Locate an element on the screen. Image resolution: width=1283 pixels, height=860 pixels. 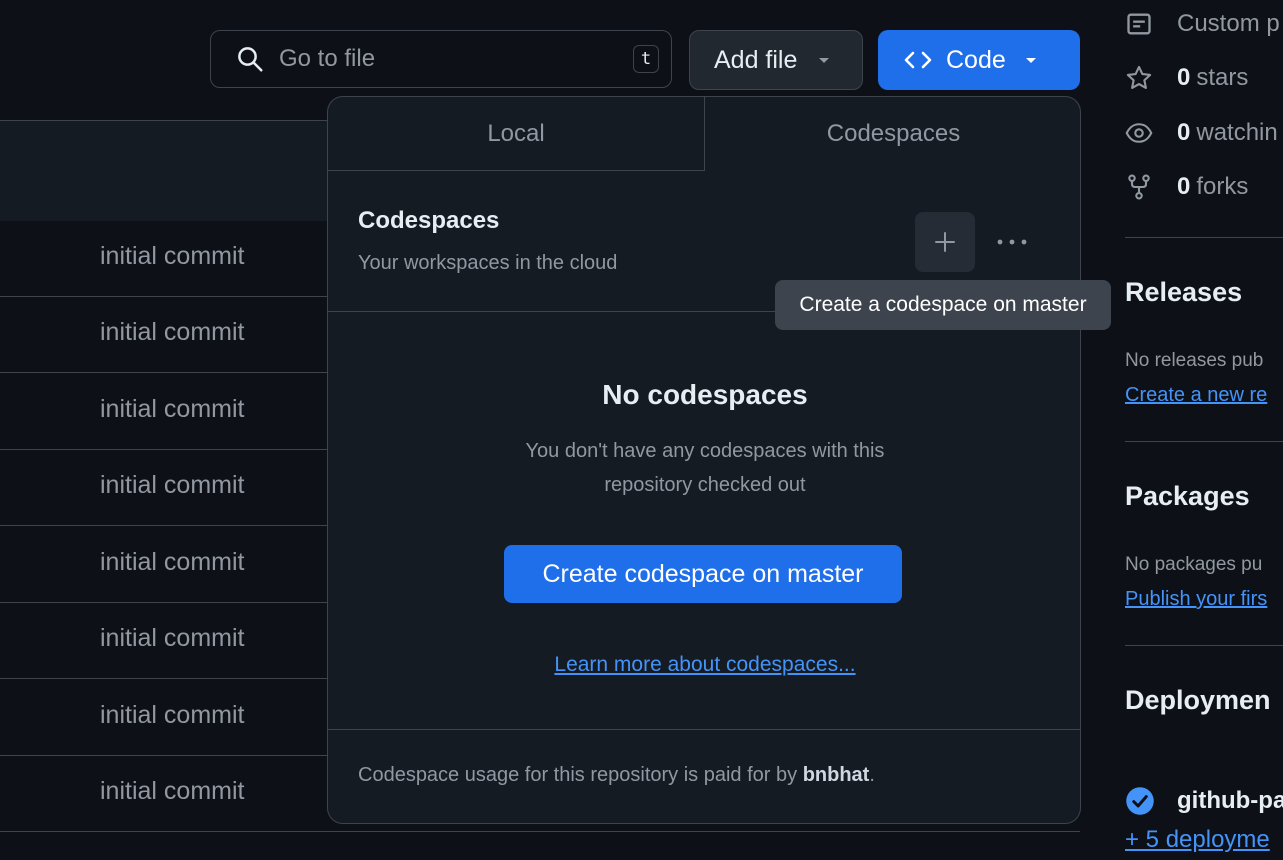
packages-note: No packages pu is located at coordinates (1194, 564).